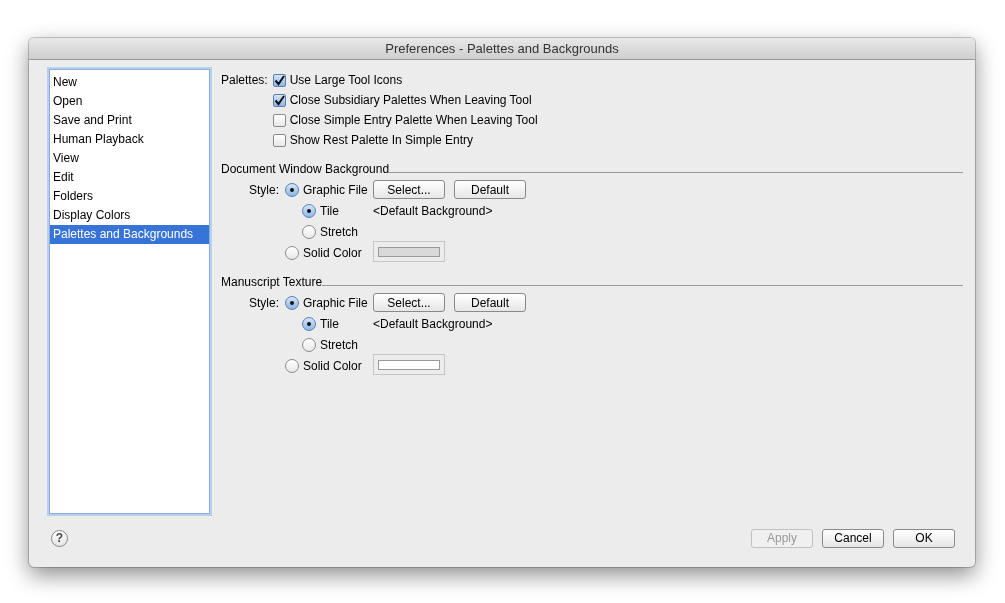 The width and height of the screenshot is (1005, 603). What do you see at coordinates (413, 120) in the screenshot?
I see `checkbox-label: Close Simple Entry Palette When Leaving Tool` at bounding box center [413, 120].